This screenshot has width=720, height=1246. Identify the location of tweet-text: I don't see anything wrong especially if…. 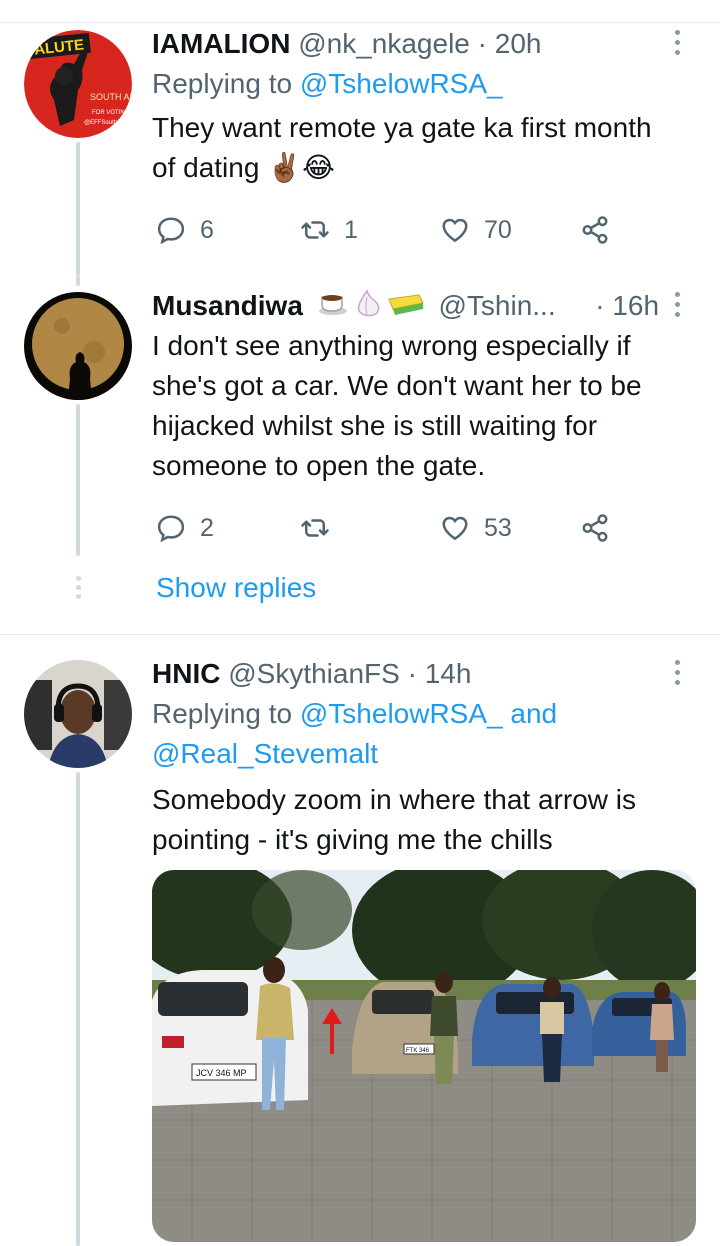
(426, 406).